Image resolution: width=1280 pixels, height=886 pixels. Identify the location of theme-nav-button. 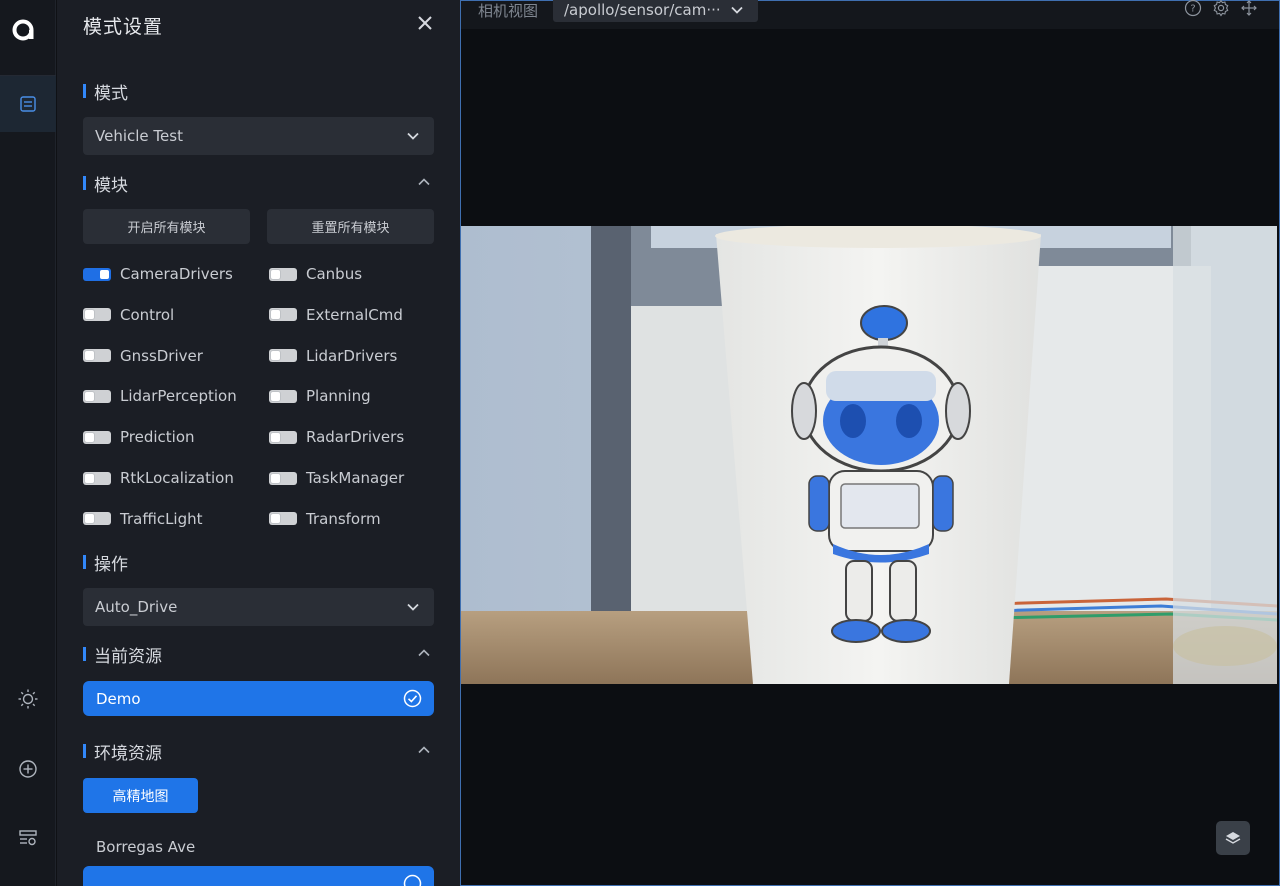
(28, 699).